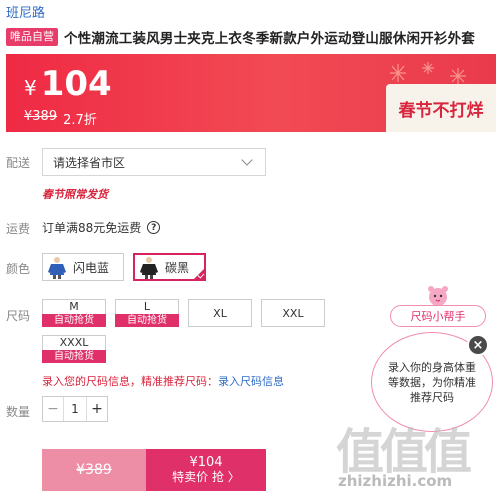 The image size is (500, 500). What do you see at coordinates (53, 409) in the screenshot?
I see `decrease-quantity-button: −` at bounding box center [53, 409].